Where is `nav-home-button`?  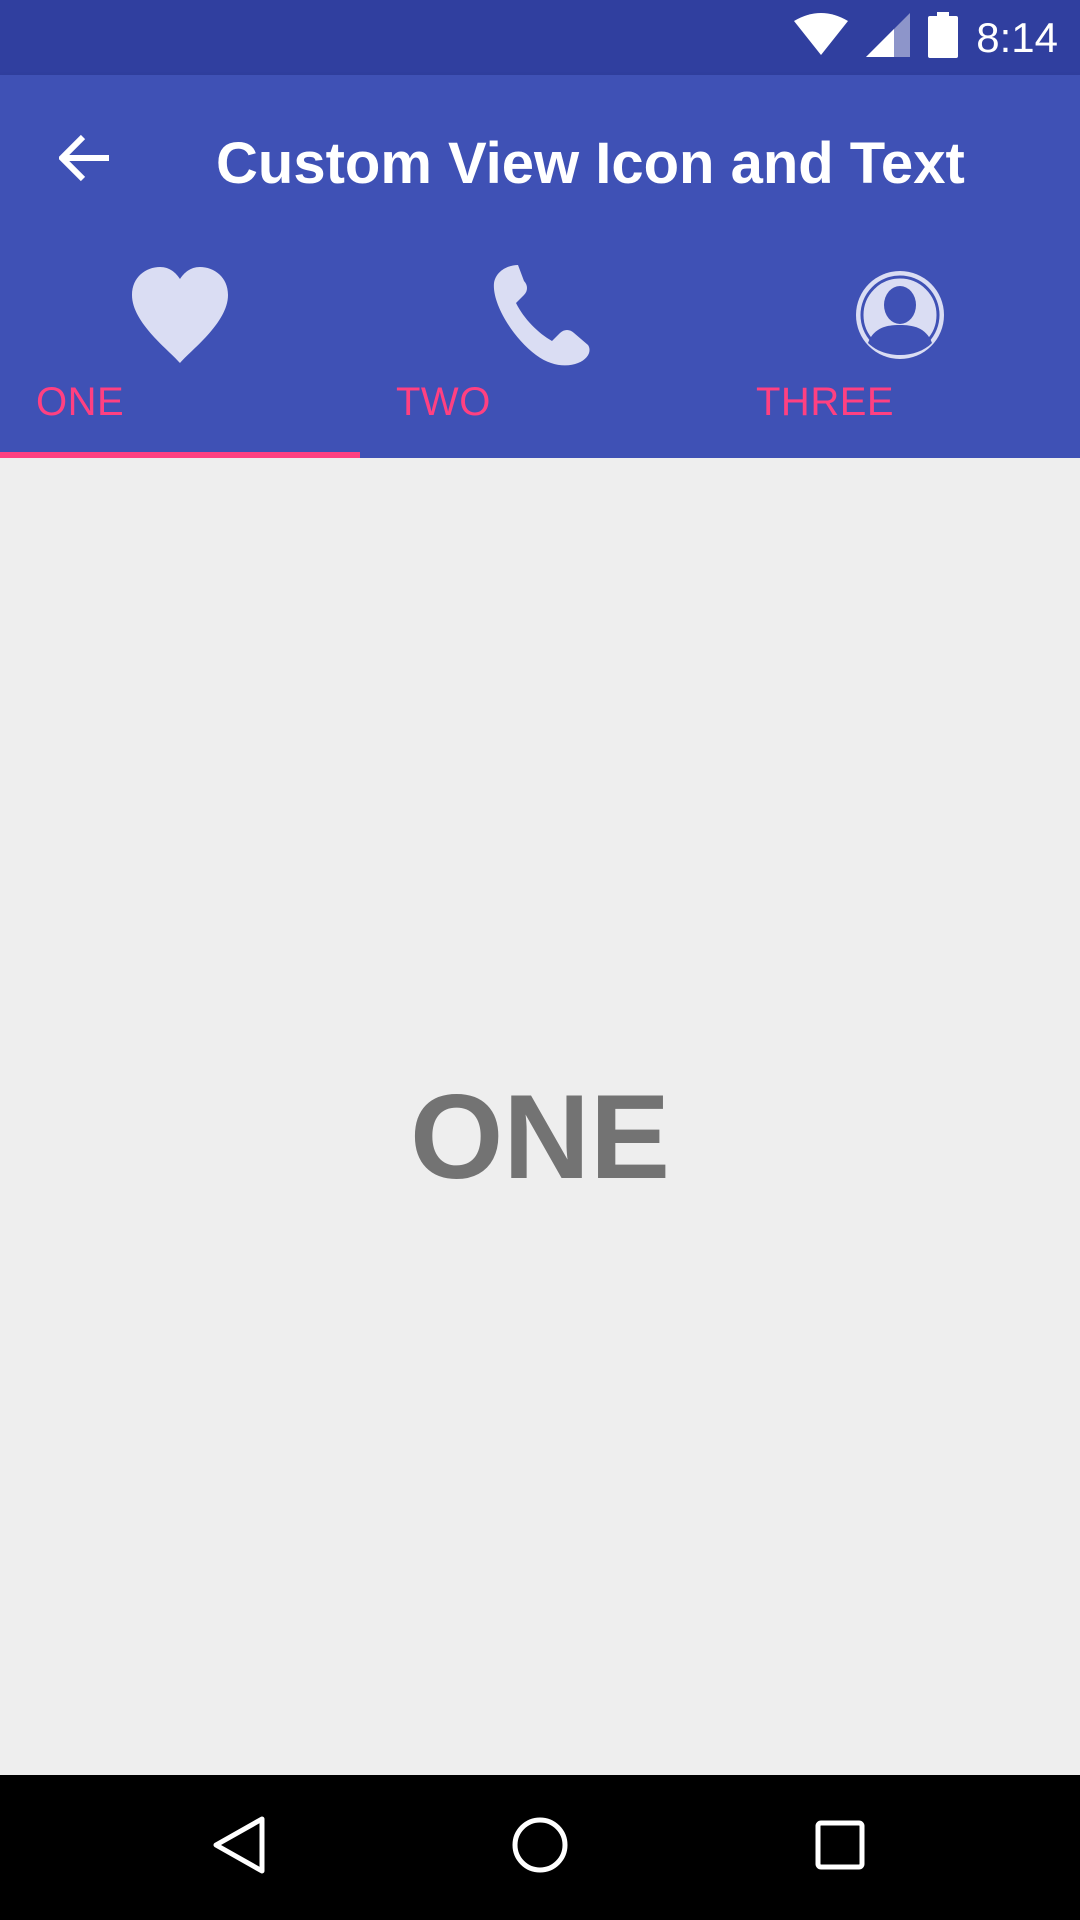
nav-home-button is located at coordinates (540, 1847).